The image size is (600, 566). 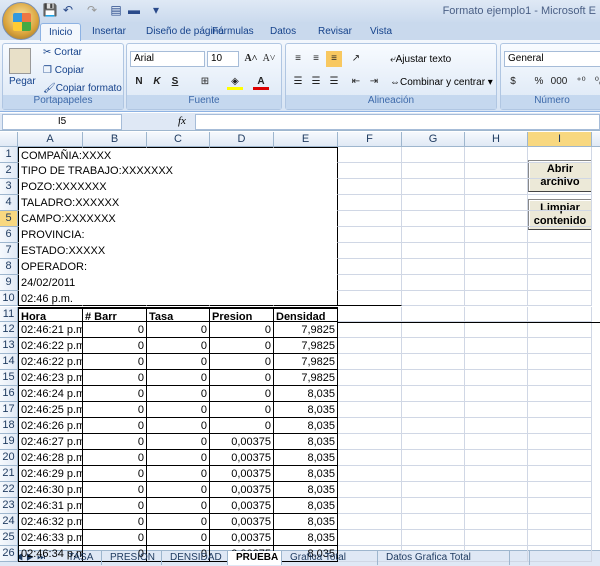 What do you see at coordinates (444, 558) in the screenshot?
I see `sheet-tab-datos-grafica-total: Datos Grafica Total` at bounding box center [444, 558].